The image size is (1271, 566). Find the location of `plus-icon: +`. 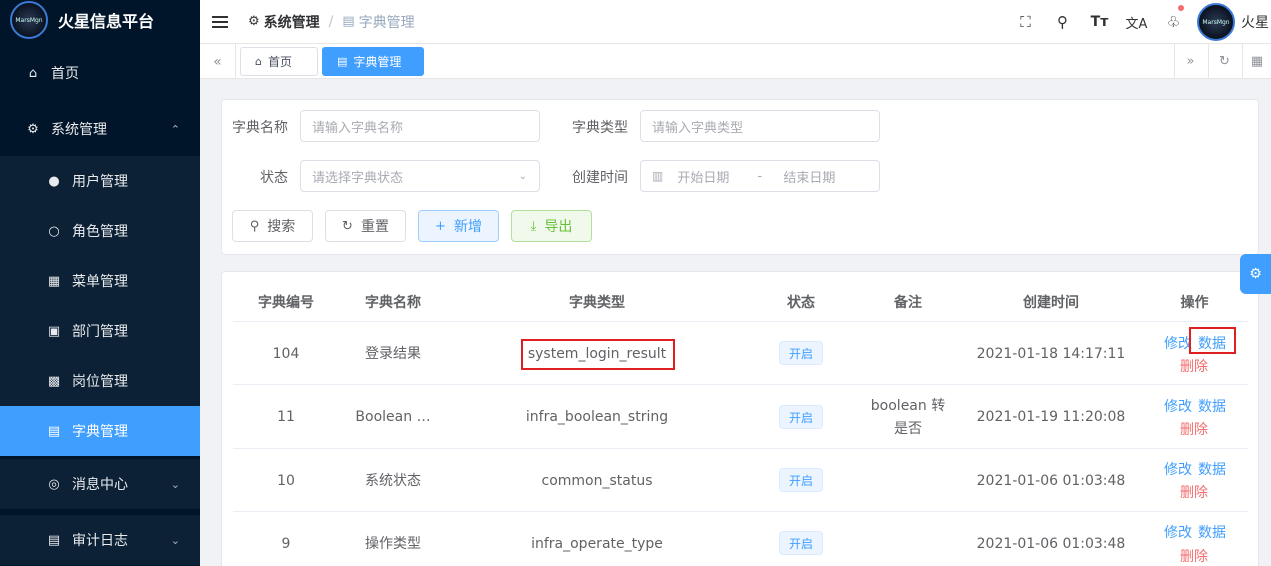

plus-icon: + is located at coordinates (440, 226).